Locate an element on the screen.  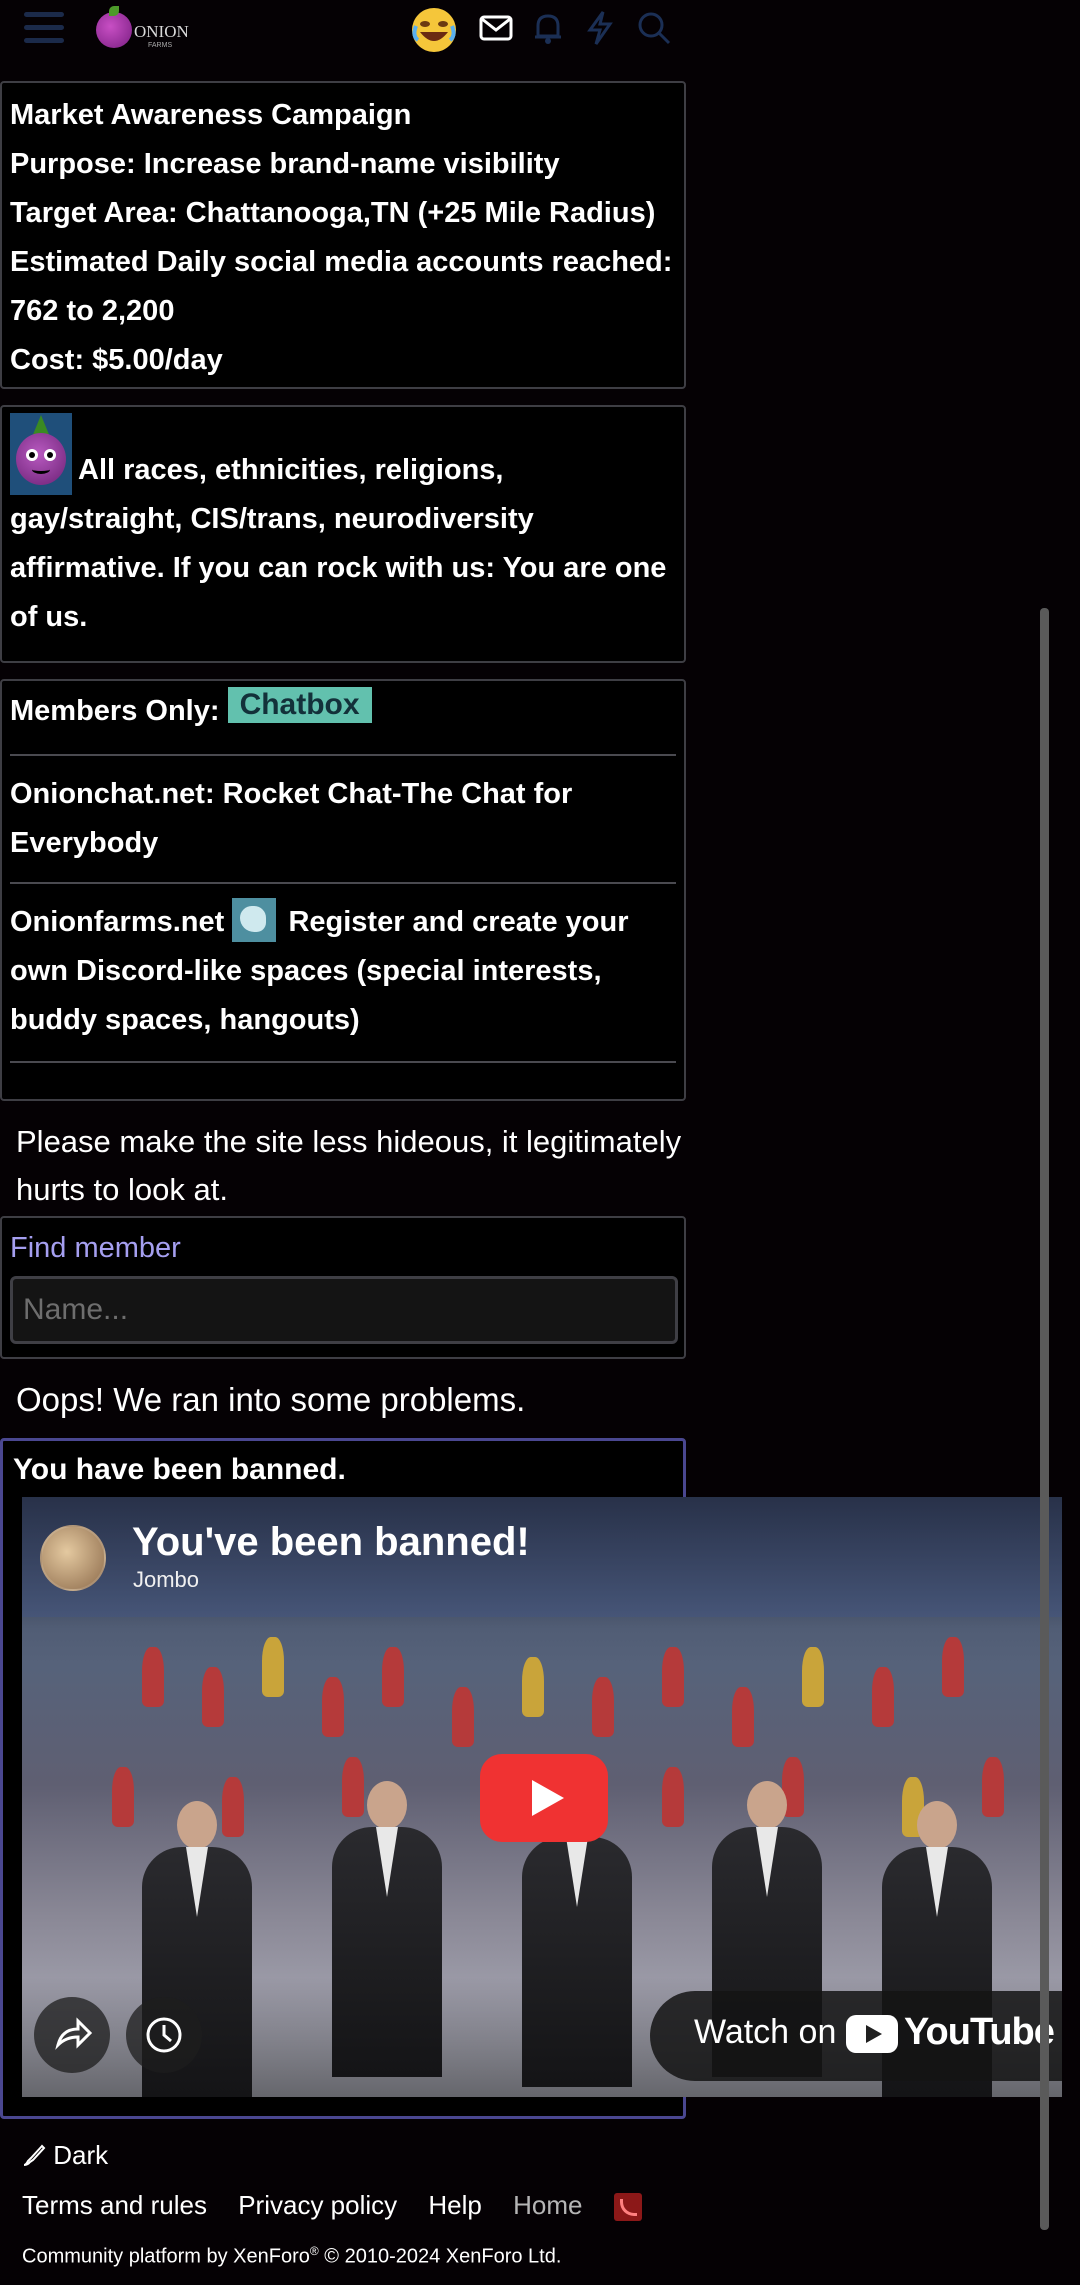
member-name-input is located at coordinates (344, 1310).